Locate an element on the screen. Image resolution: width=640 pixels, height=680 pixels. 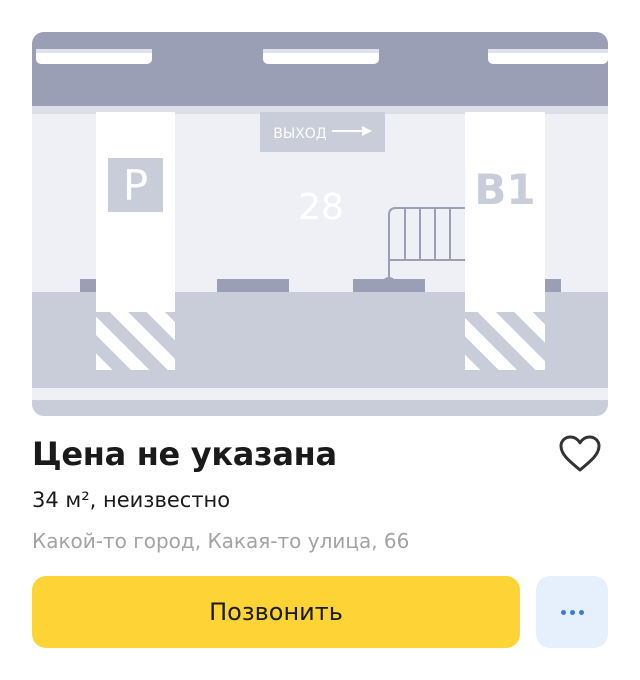
favorite-button is located at coordinates (580, 454).